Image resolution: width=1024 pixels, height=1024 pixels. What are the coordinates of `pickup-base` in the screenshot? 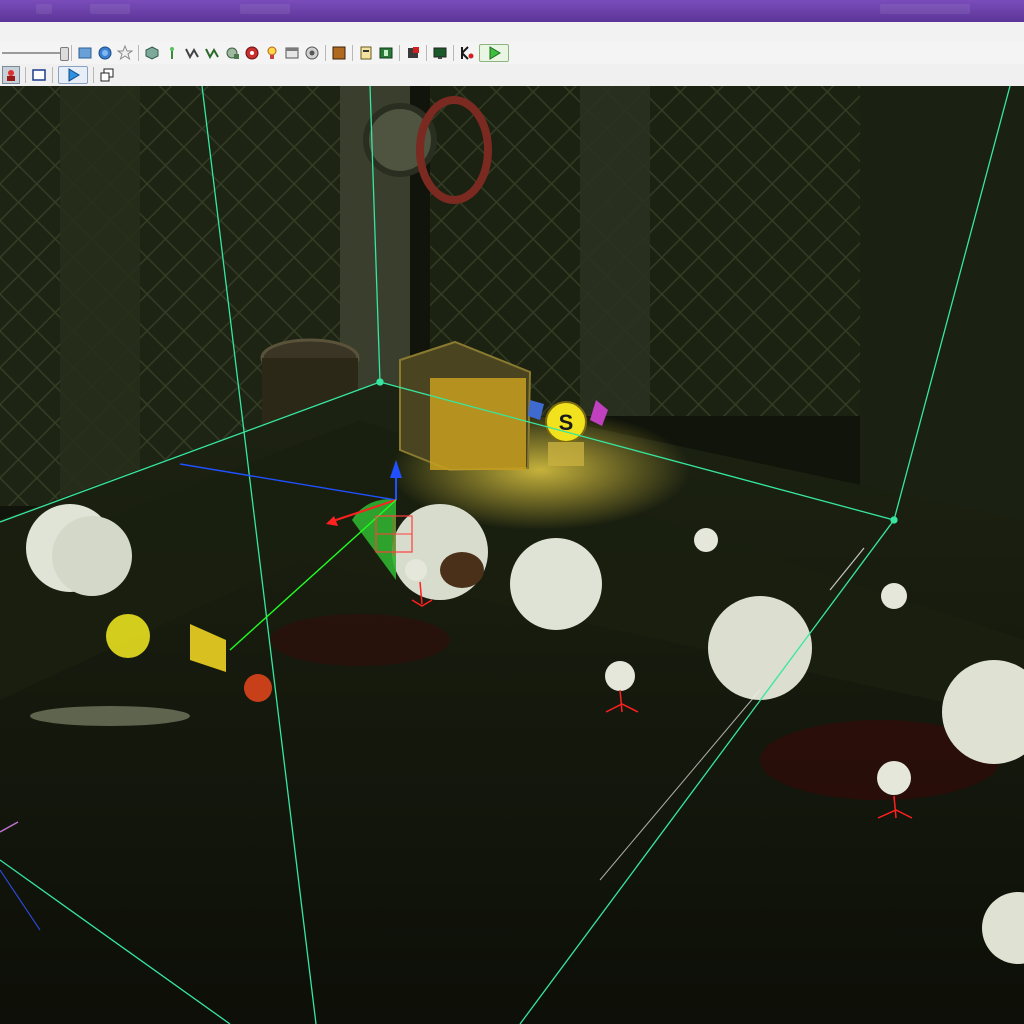 It's located at (566, 454).